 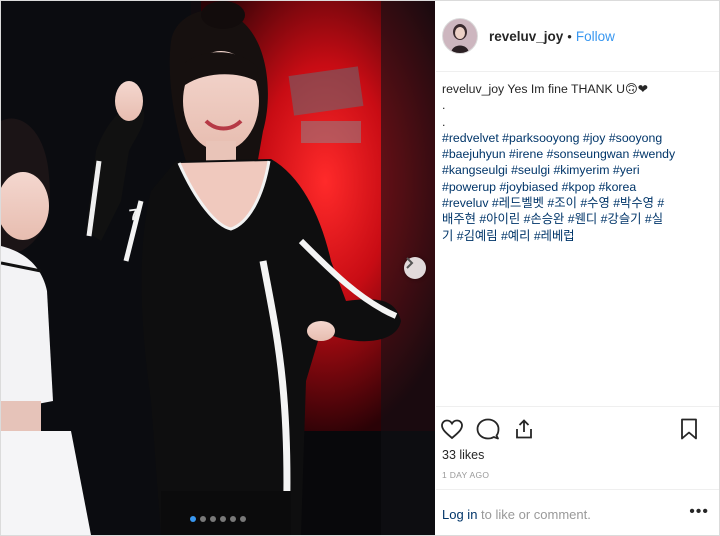 I want to click on hashtag-link: #손승완, so click(x=544, y=219).